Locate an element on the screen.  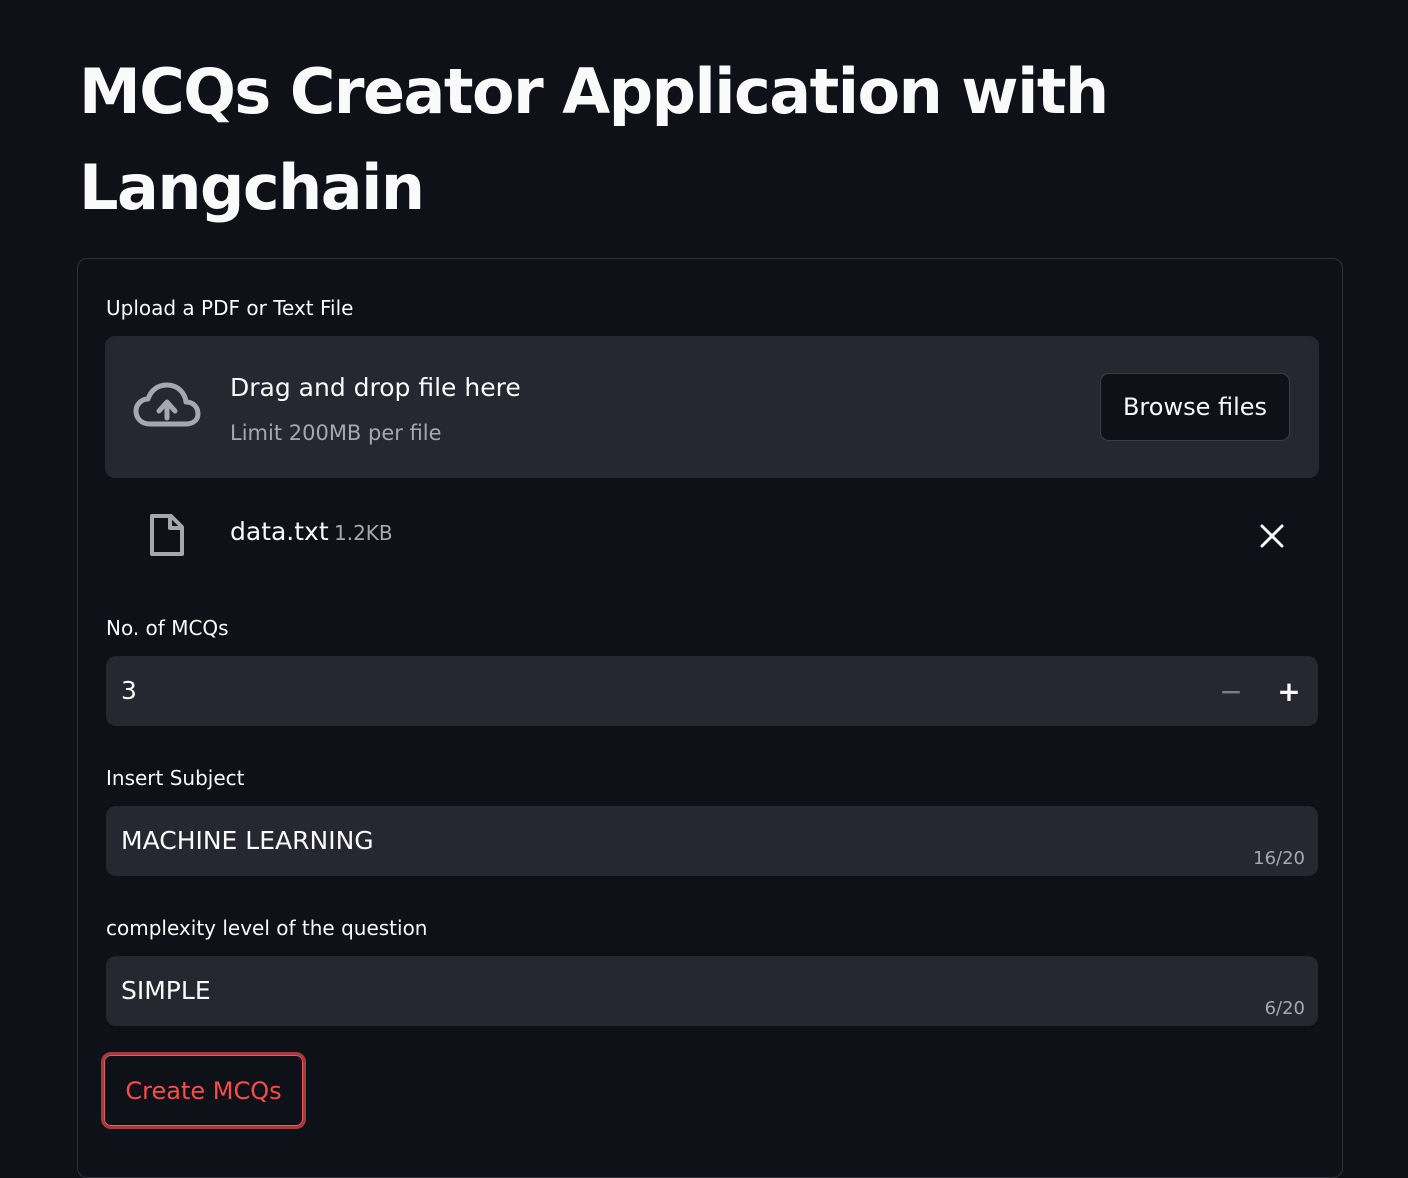
uploaded-file-size: 1.2KB is located at coordinates (363, 533).